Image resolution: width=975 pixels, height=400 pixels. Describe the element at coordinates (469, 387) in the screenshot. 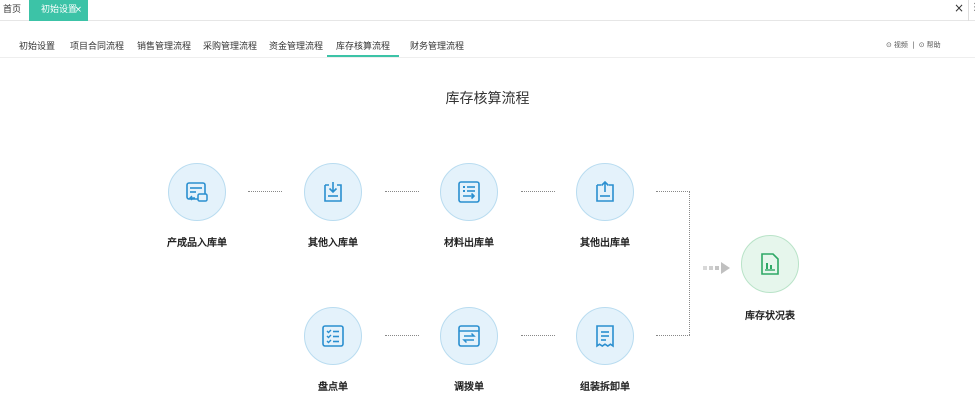

I see `transfer-label: 调拨单` at that location.